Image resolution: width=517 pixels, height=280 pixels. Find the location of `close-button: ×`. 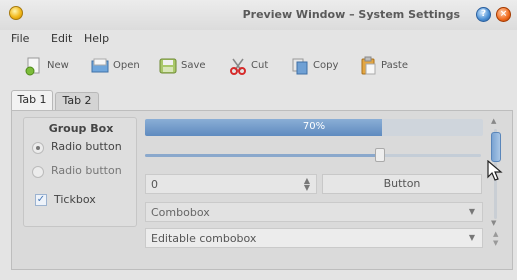

close-button: × is located at coordinates (503, 14).